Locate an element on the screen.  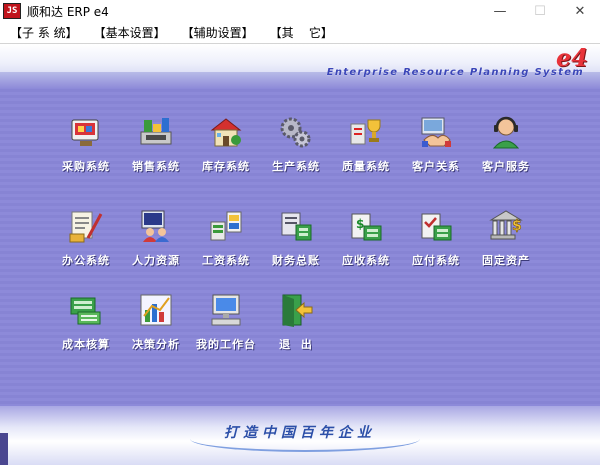
module-general-ledger: 财务总账 is located at coordinates (296, 244).